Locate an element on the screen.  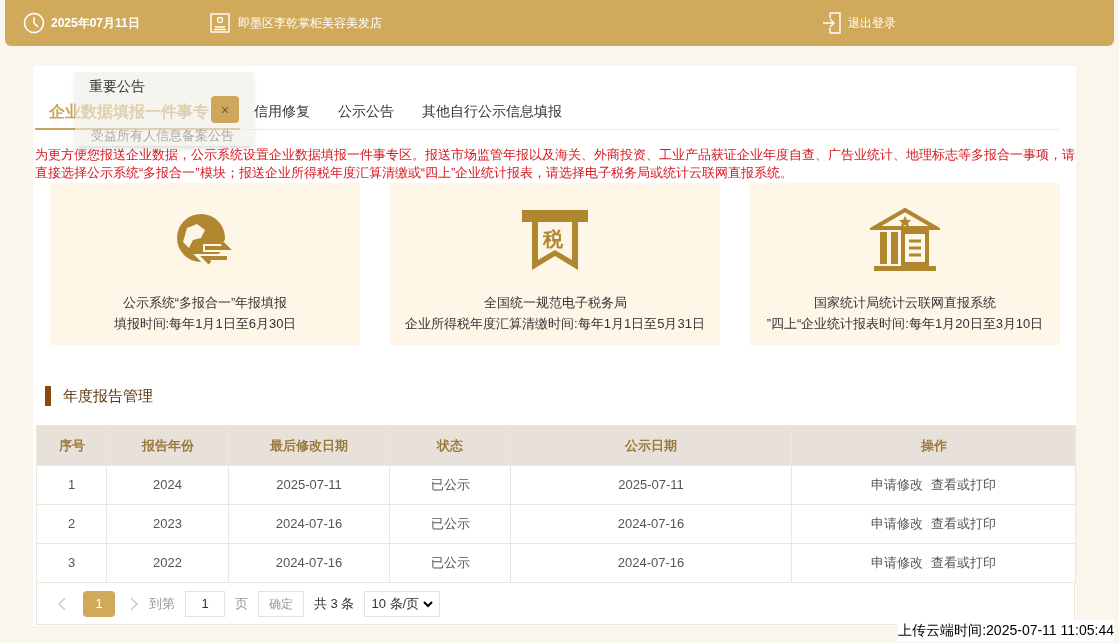
section-title: 年度报告管理 is located at coordinates (108, 395).